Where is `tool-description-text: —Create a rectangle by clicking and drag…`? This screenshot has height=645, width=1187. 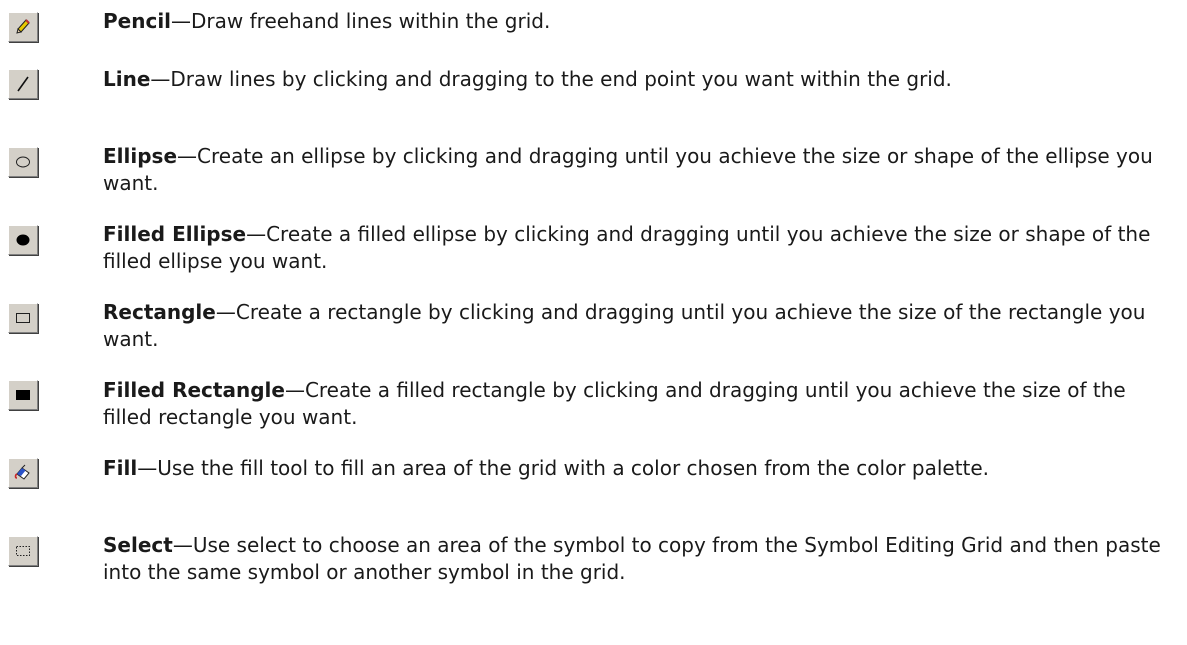
tool-description-text: —Create a rectangle by clicking and drag… is located at coordinates (624, 325).